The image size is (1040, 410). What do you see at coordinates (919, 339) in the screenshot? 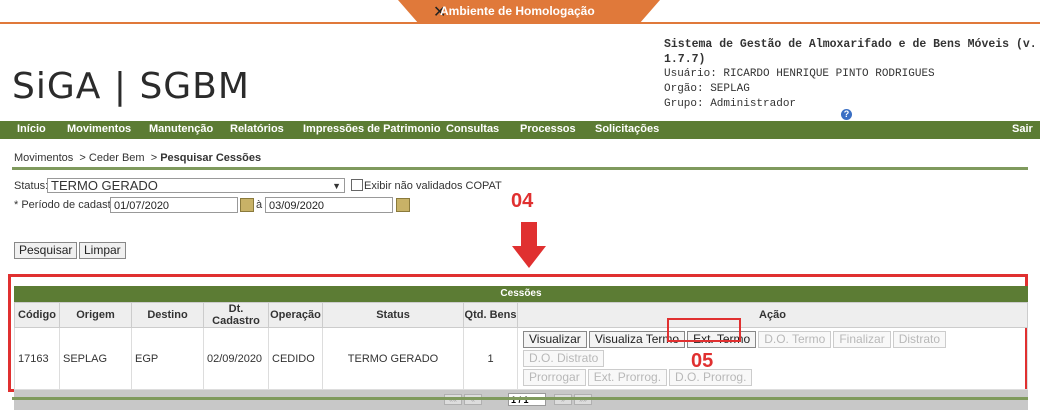
I see `distrato-button: Distrato` at bounding box center [919, 339].